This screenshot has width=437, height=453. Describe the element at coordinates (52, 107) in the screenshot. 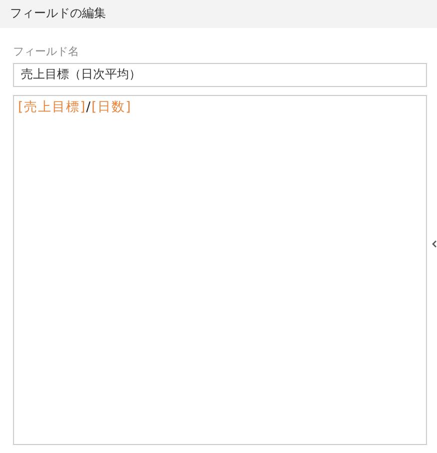

I see `field-reference: [売上目標]` at that location.